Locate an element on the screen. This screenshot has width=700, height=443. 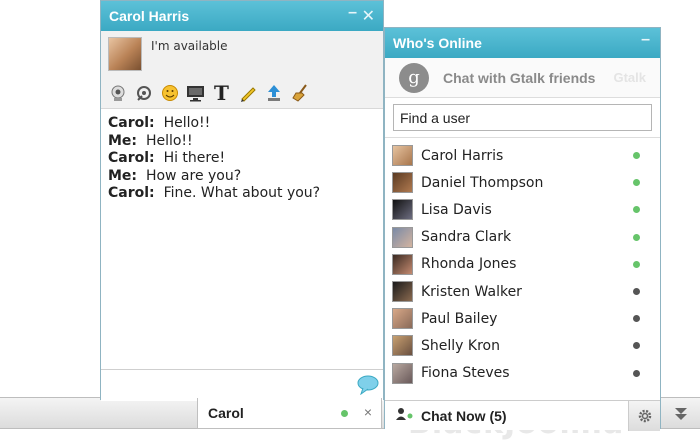
find-user-input is located at coordinates (522, 117).